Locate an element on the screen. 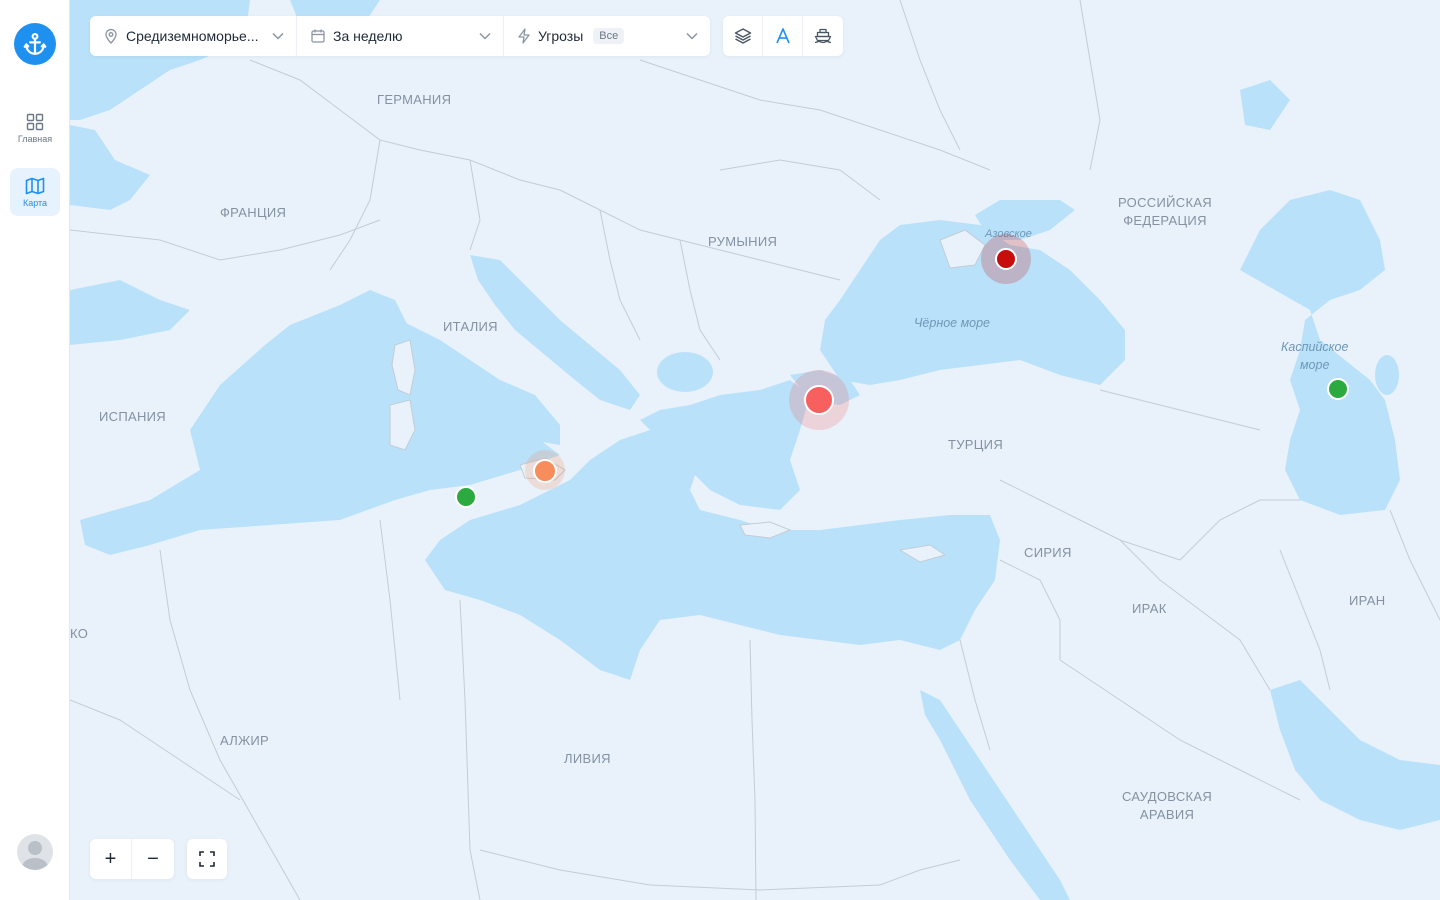 This screenshot has width=1440, height=900. period-select: За неделю is located at coordinates (400, 36).